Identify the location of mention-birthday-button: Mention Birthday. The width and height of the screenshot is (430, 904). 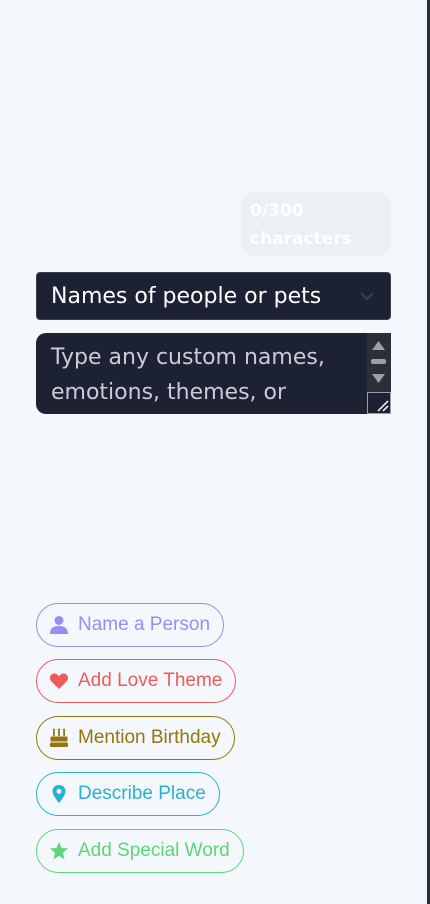
(135, 738).